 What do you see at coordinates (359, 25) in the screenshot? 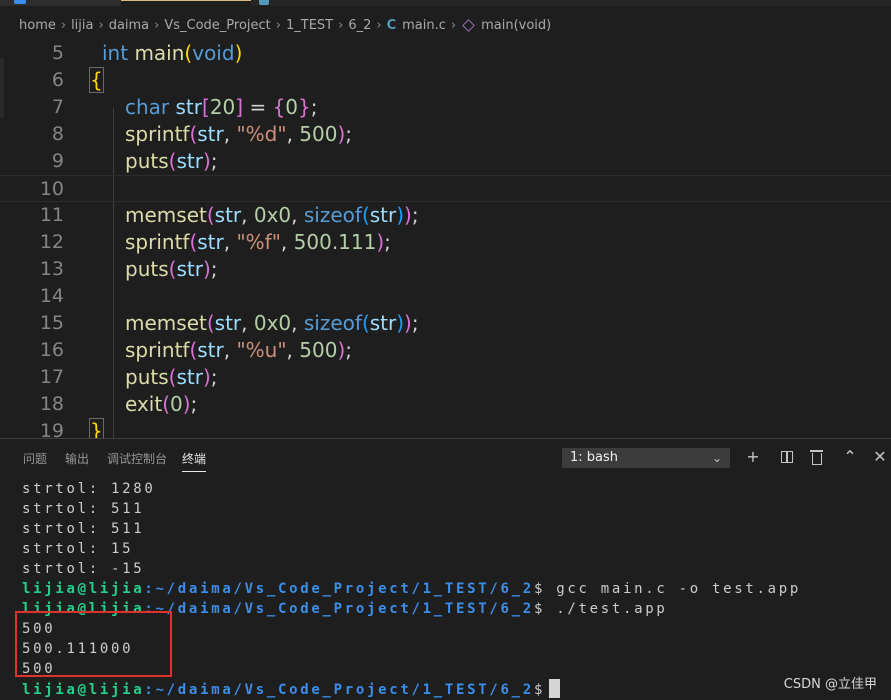
I see `breadcrumb-item-6-2: 6_2` at bounding box center [359, 25].